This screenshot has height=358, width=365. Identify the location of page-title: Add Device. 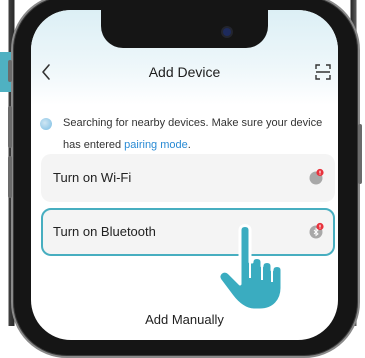
(184, 72).